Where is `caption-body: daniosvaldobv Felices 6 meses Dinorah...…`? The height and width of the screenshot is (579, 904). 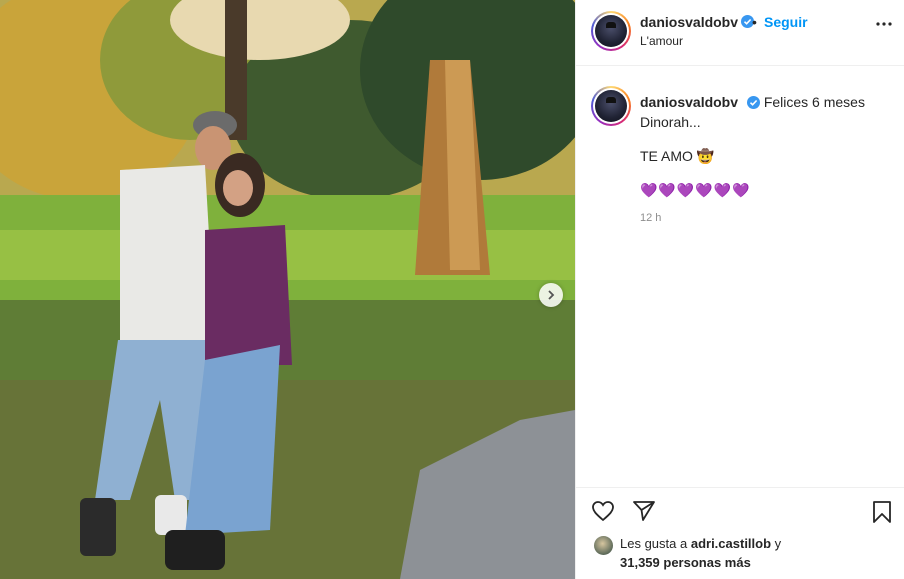
caption-body: daniosvaldobv Felices 6 meses Dinorah...… is located at coordinates (765, 146).